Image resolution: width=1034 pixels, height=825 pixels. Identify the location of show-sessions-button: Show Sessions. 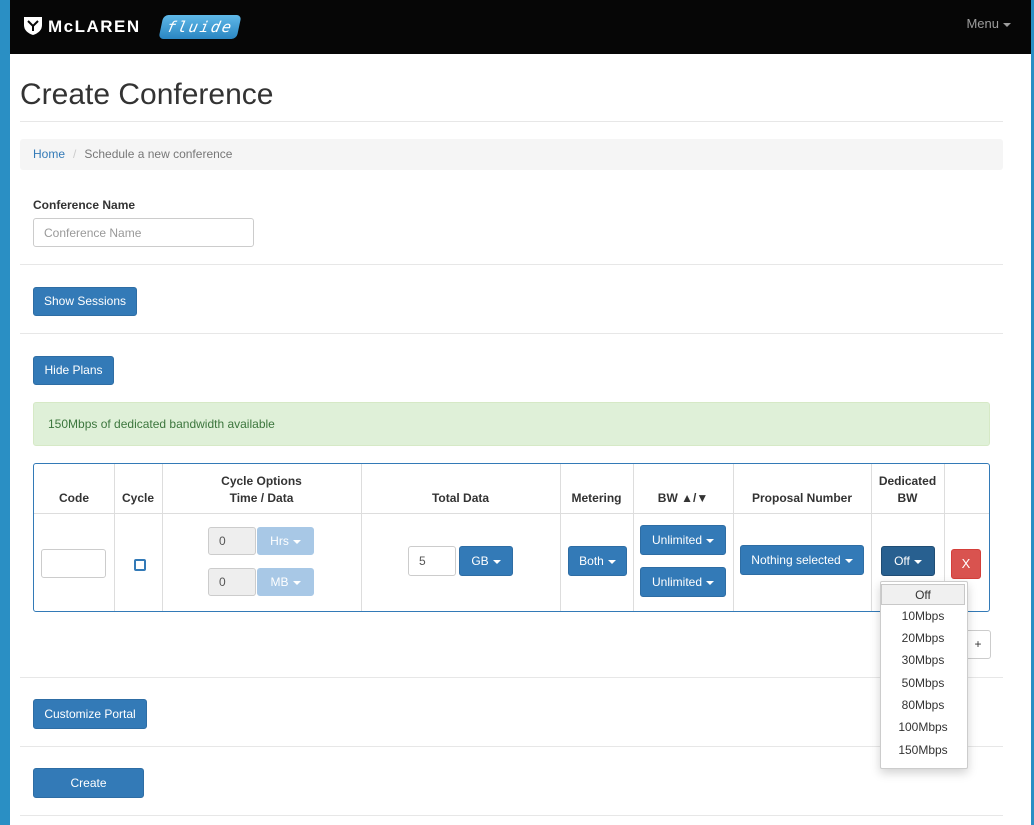
(85, 301).